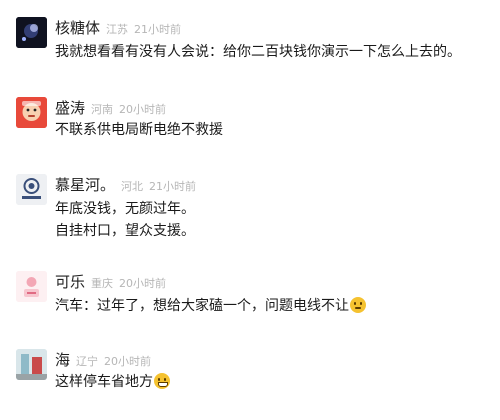 The image size is (500, 420). Describe the element at coordinates (102, 283) in the screenshot. I see `location: 重庆` at that location.